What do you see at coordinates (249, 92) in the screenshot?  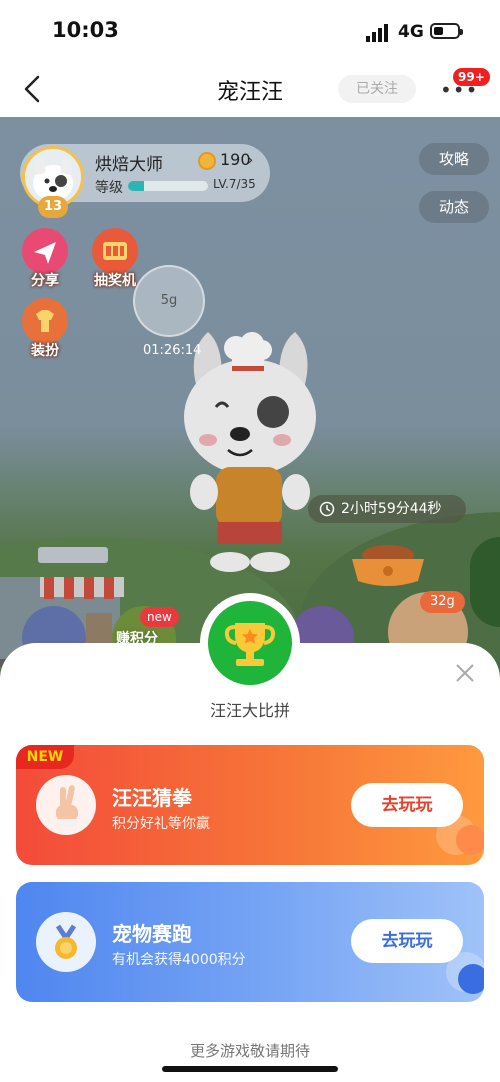 I see `page-title: 宠汪汪` at bounding box center [249, 92].